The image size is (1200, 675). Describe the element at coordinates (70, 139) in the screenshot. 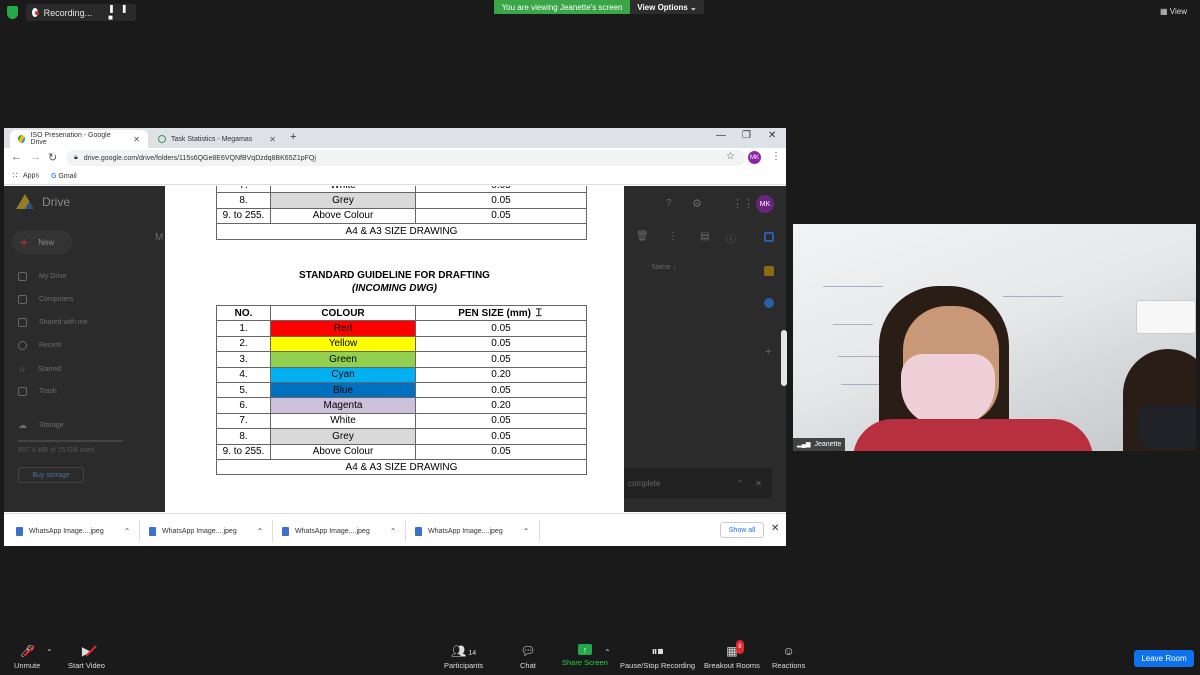

I see `tab-title: ISO Presenation - Google Drive` at that location.